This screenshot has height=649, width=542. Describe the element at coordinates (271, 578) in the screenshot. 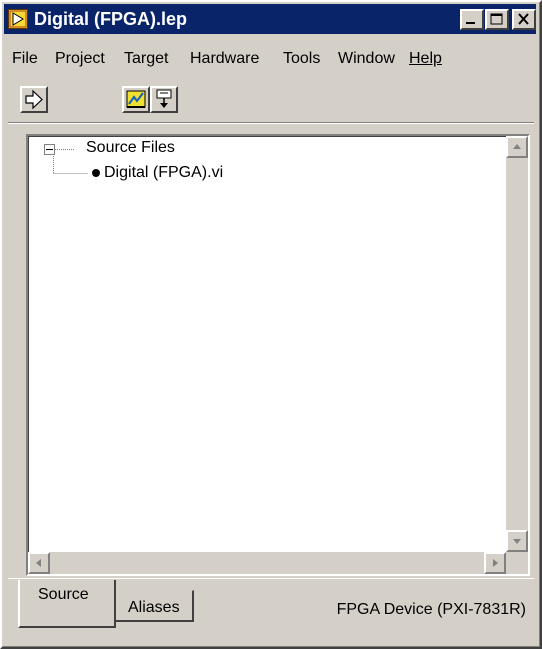

I see `tab-strip-border` at that location.